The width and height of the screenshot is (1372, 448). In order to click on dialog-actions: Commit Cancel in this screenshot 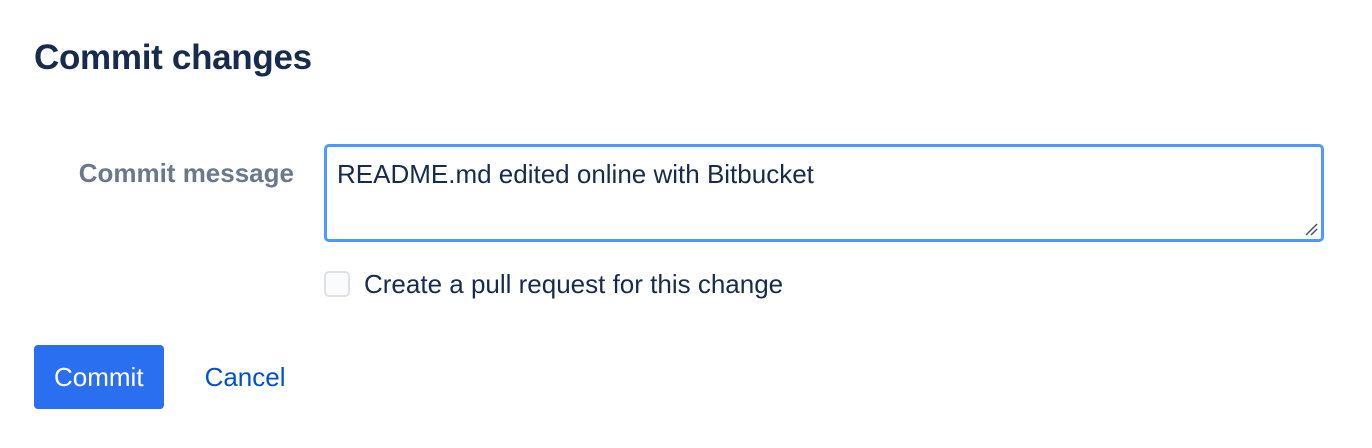, I will do `click(160, 377)`.